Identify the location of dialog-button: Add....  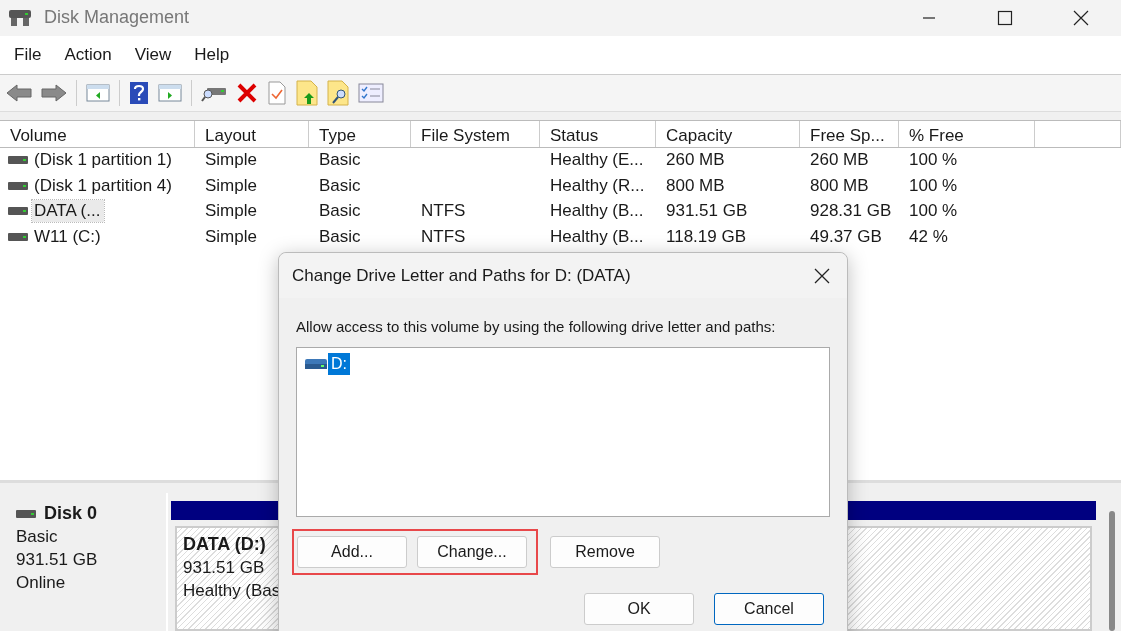
(352, 552).